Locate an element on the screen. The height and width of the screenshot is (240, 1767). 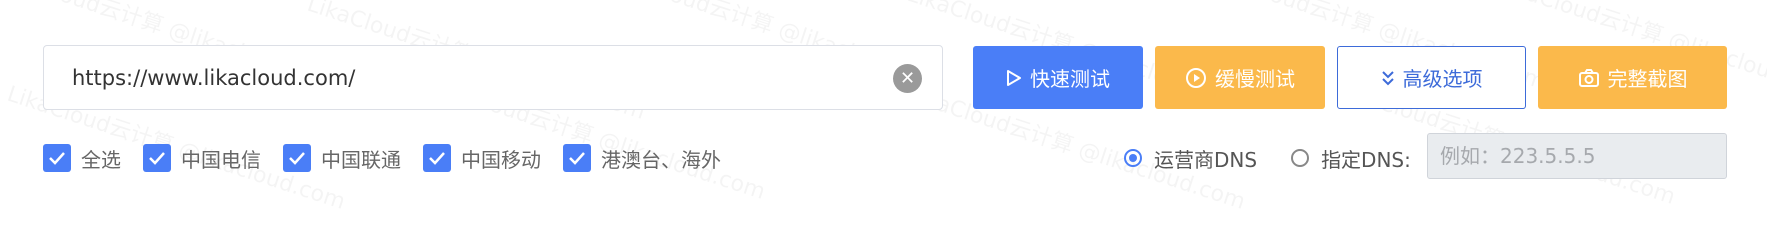
full-screenshot-button: 完整截图 is located at coordinates (1632, 77).